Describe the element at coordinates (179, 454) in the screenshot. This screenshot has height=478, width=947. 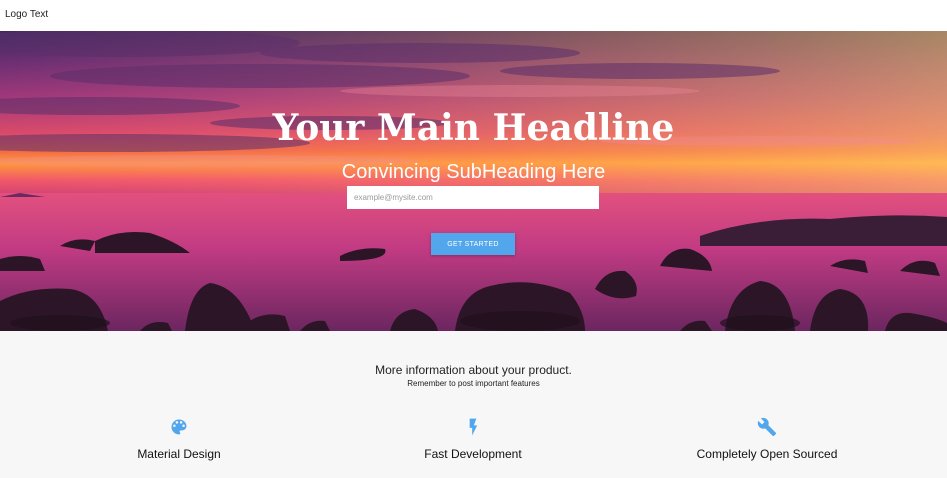
I see `feature-label: Material Design` at that location.